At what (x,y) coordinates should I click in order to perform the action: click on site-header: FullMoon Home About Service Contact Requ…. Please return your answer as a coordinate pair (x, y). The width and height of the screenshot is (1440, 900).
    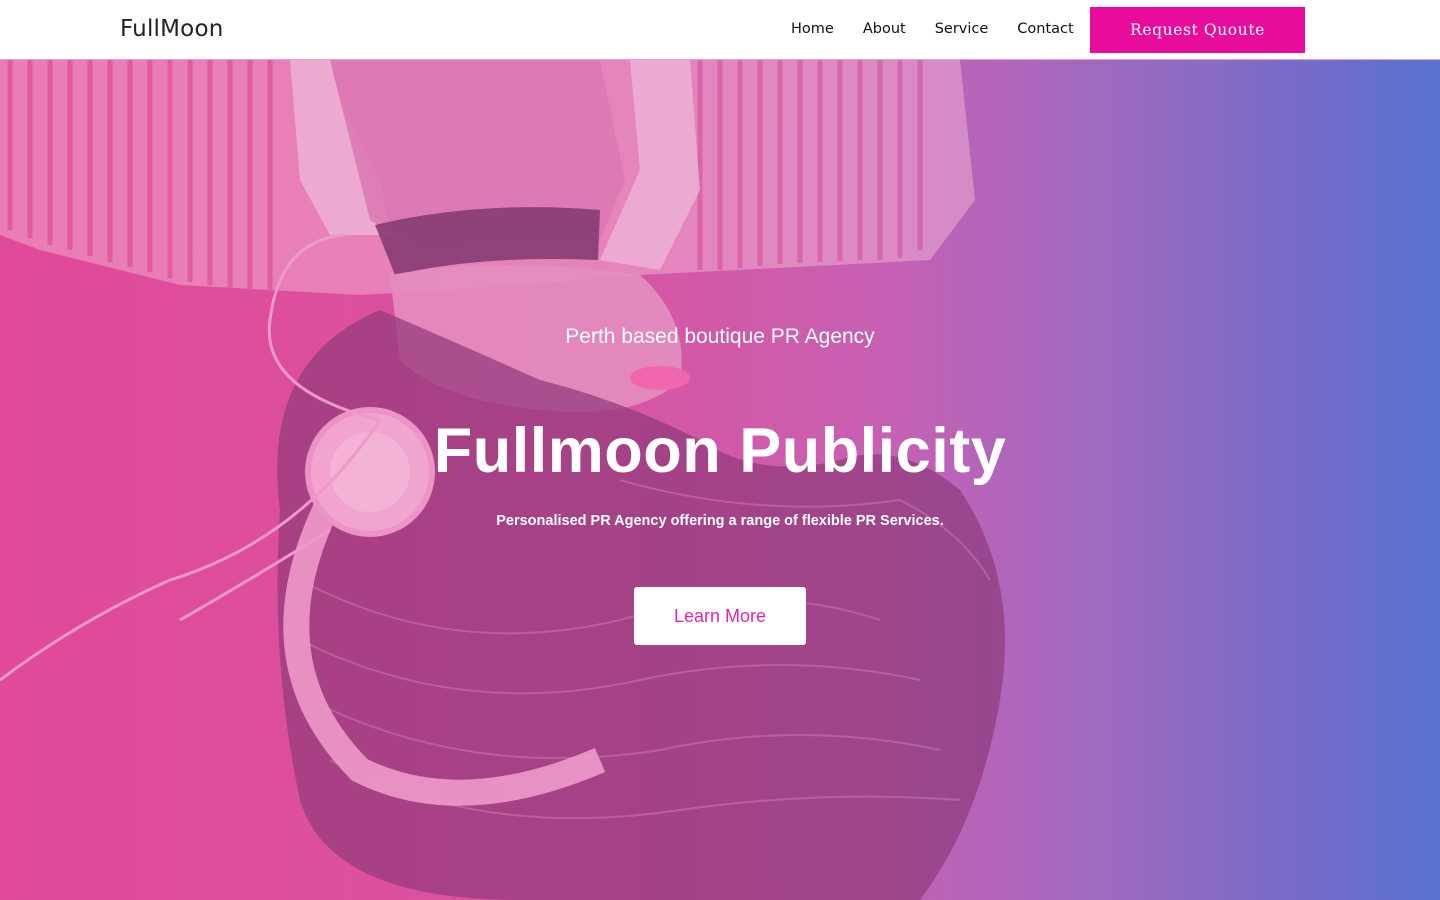
    Looking at the image, I should click on (720, 30).